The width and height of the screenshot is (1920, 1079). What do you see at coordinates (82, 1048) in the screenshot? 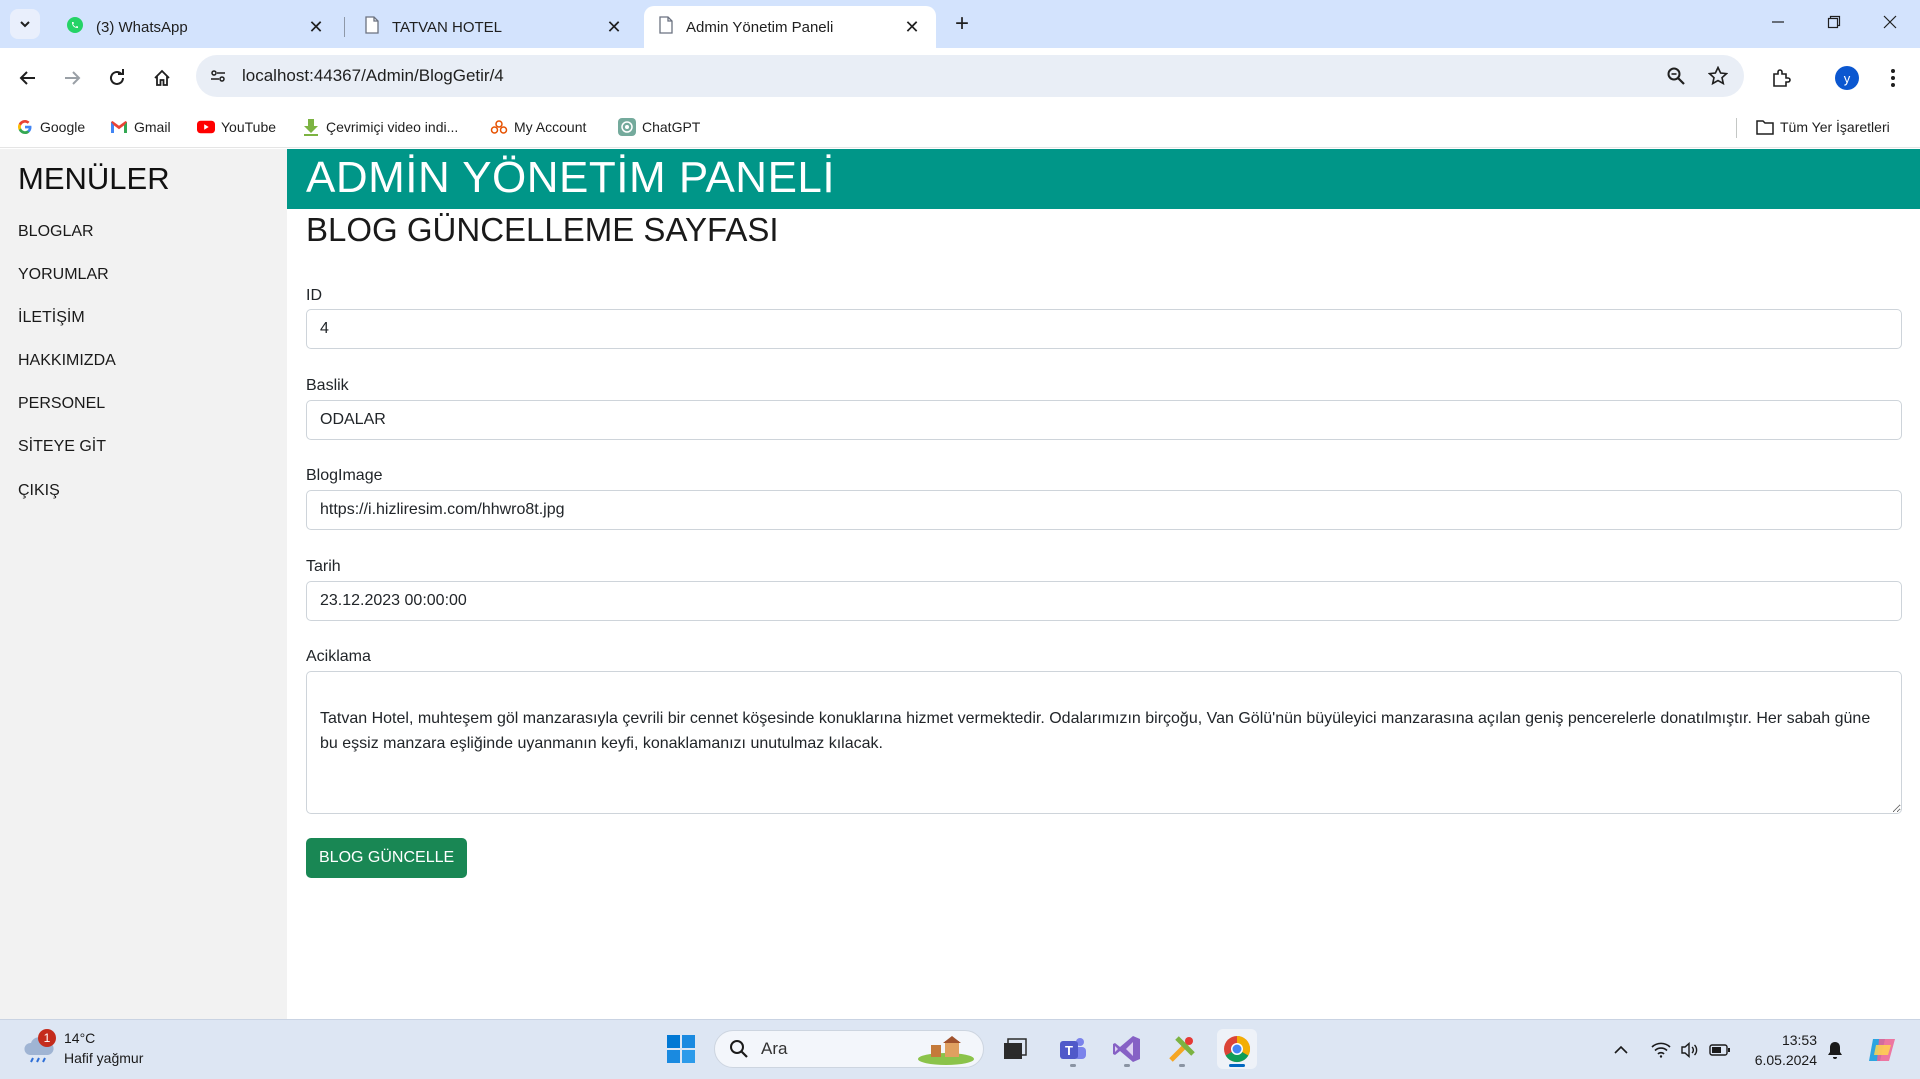
I see `weather-widget: 1 14°C Hafif yağmur` at bounding box center [82, 1048].